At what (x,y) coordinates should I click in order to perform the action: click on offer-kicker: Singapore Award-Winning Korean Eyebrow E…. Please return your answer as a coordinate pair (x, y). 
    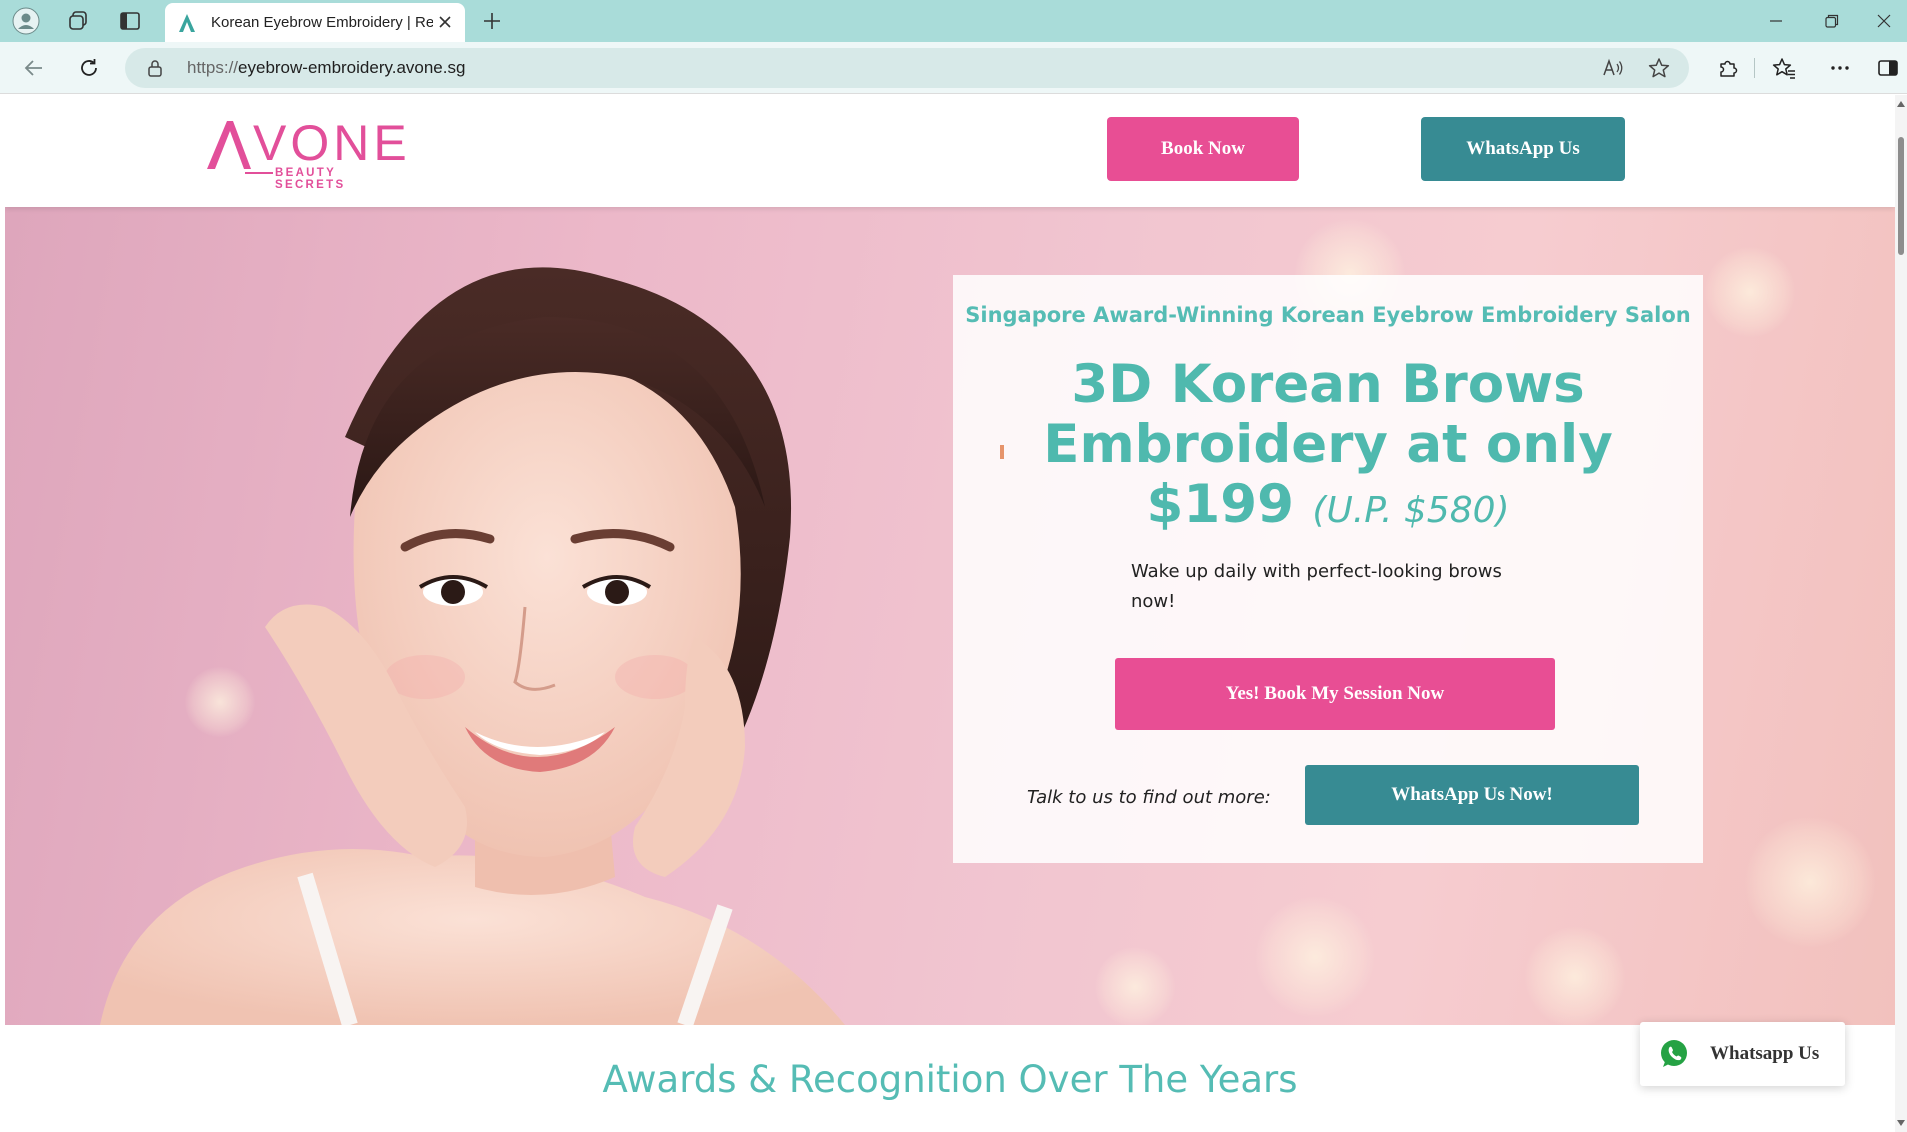
    Looking at the image, I should click on (1328, 315).